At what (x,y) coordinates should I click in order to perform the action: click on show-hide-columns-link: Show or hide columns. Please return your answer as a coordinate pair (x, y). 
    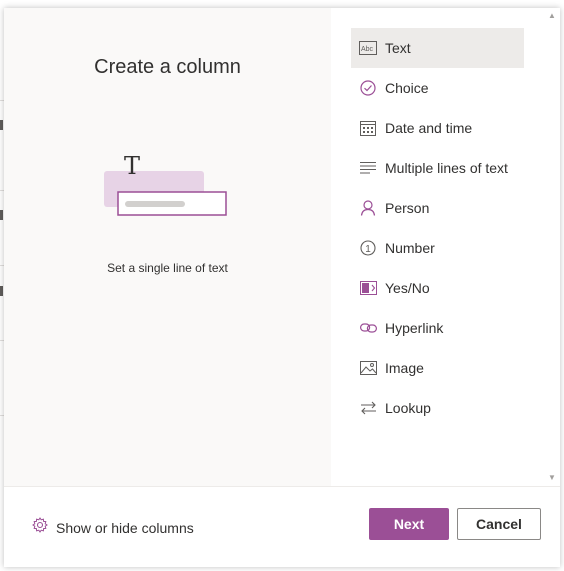
    Looking at the image, I should click on (113, 527).